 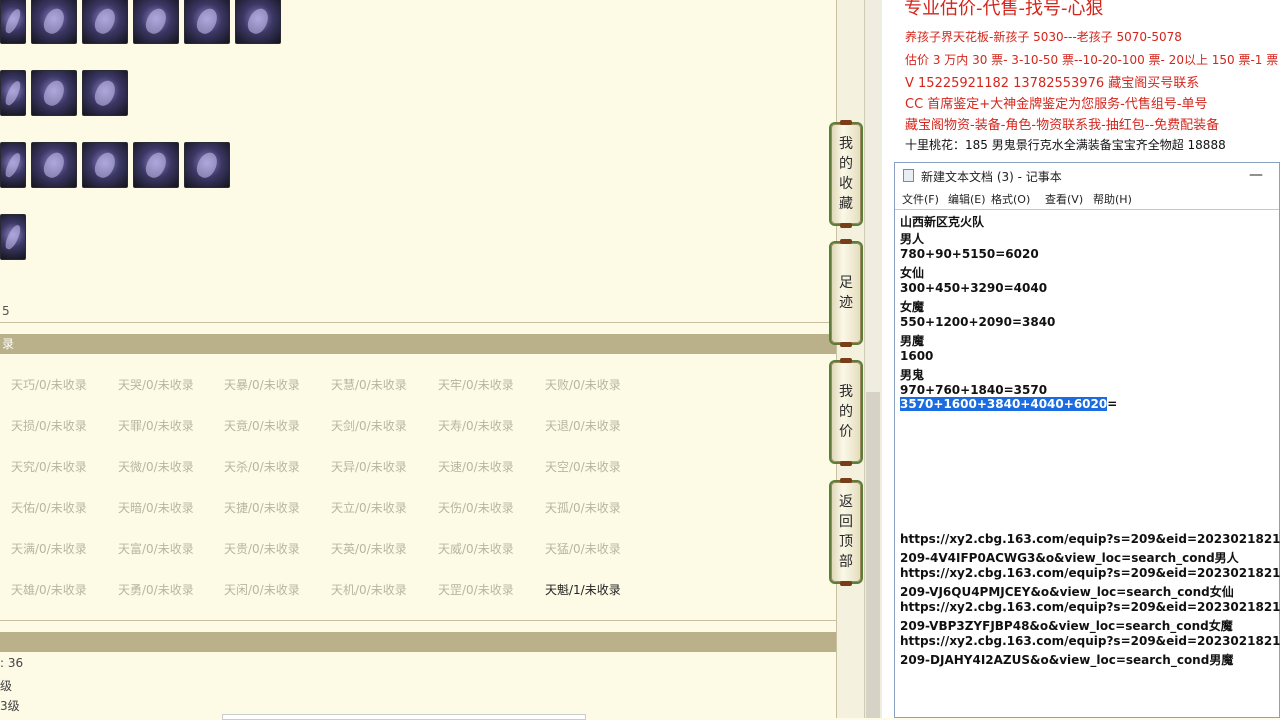 What do you see at coordinates (262, 548) in the screenshot?
I see `collection-entry: 天贵/0/未收录` at bounding box center [262, 548].